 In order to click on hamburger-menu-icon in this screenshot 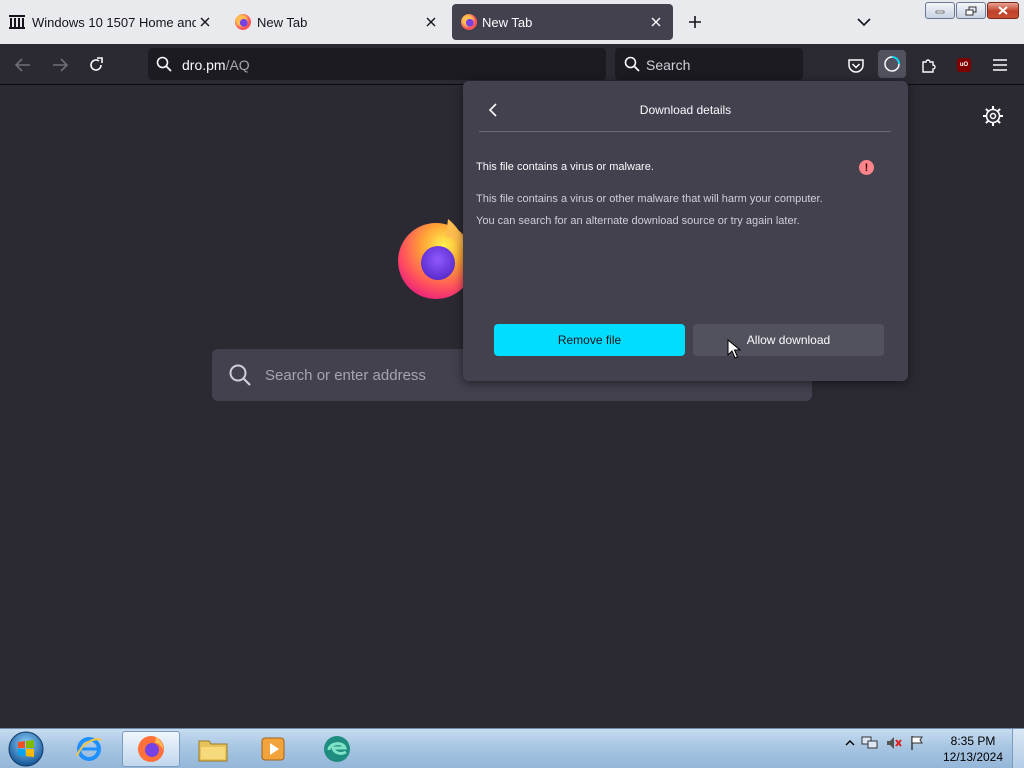, I will do `click(1000, 65)`.